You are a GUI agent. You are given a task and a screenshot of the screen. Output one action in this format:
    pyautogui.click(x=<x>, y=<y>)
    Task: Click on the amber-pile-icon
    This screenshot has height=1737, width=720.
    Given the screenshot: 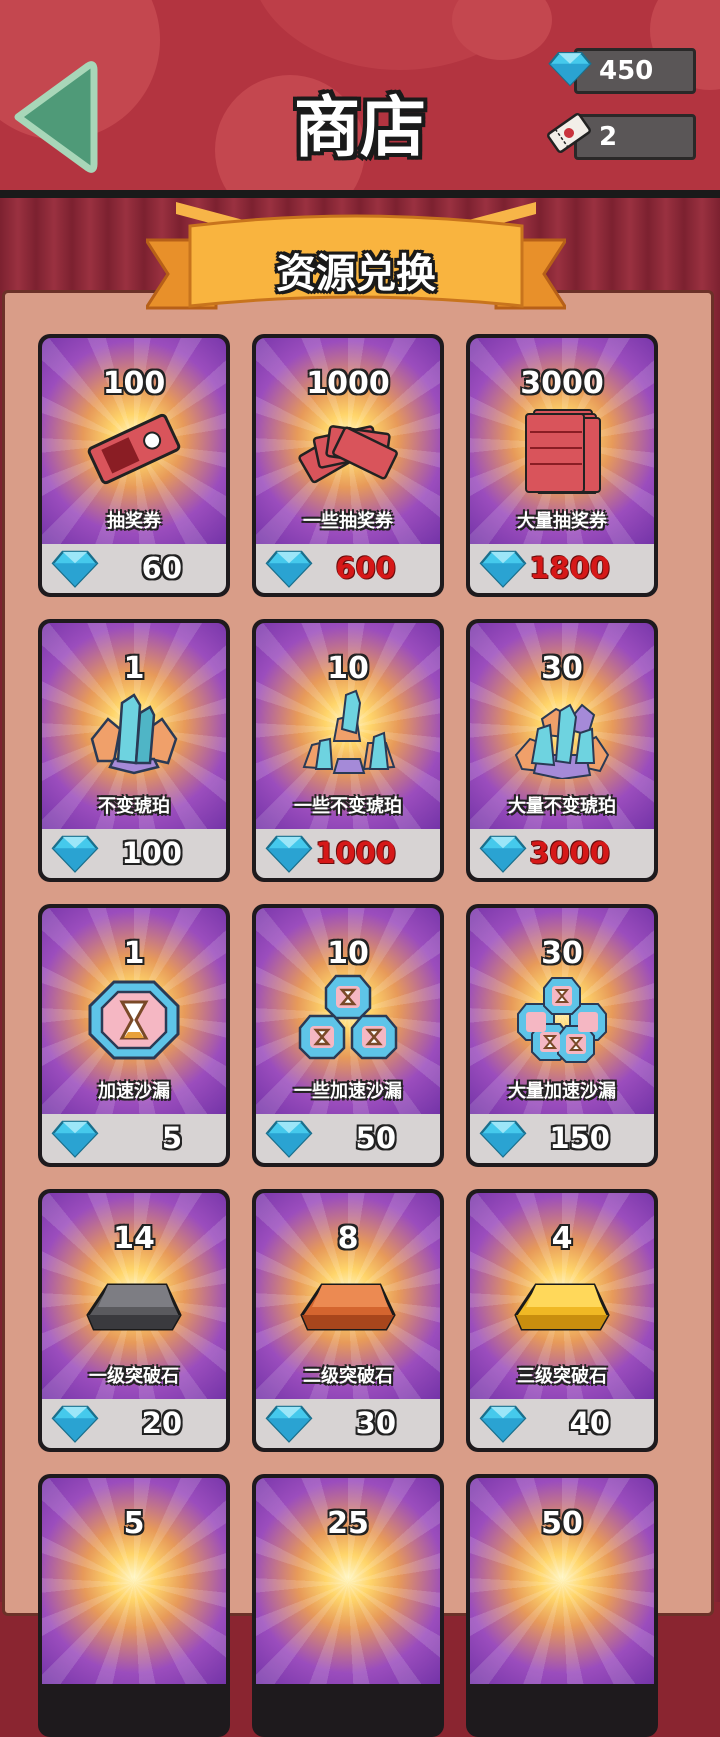 What is the action you would take?
    pyautogui.click(x=562, y=741)
    